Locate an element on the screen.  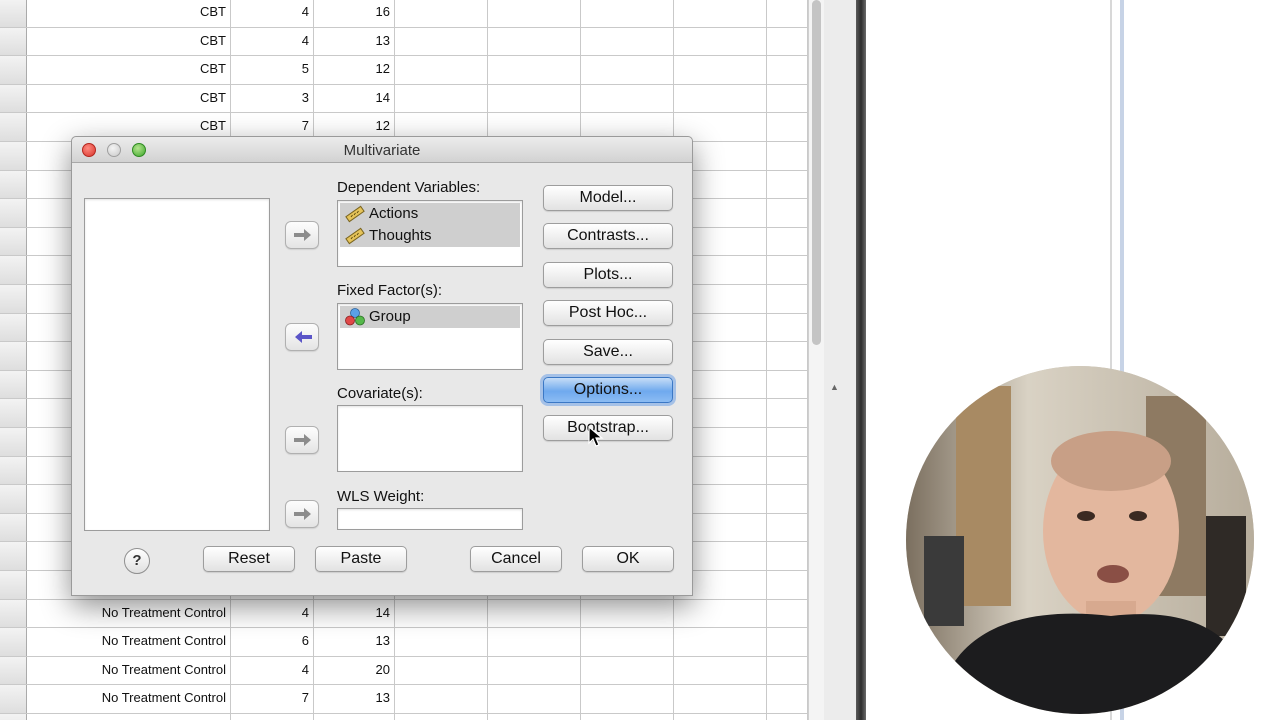
move-to-wls-weight-button is located at coordinates (302, 514).